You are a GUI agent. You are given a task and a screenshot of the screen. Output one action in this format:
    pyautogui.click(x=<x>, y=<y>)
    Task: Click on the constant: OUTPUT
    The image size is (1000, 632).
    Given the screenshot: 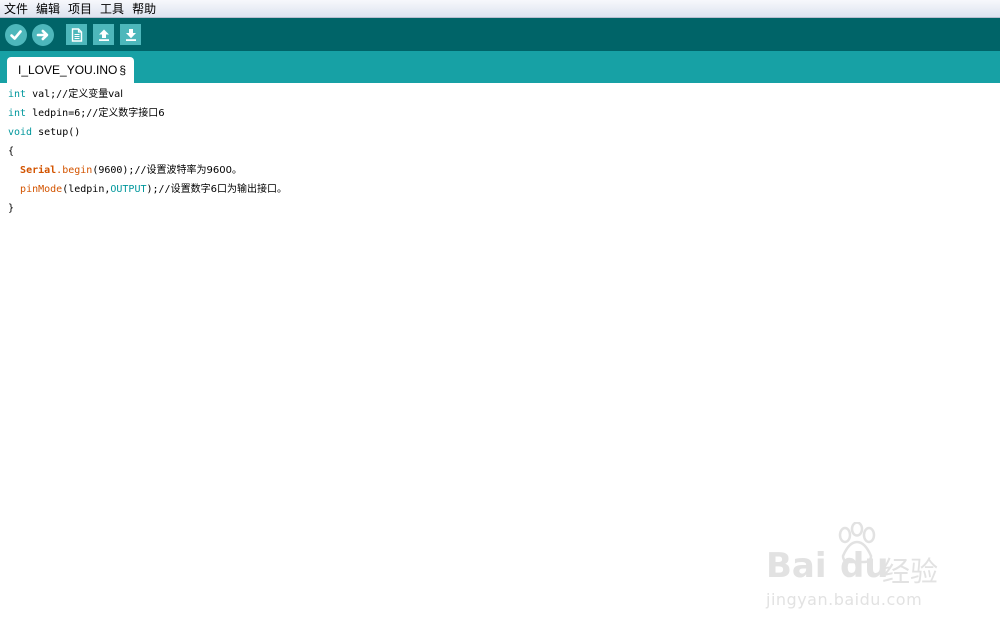 What is the action you would take?
    pyautogui.click(x=128, y=189)
    